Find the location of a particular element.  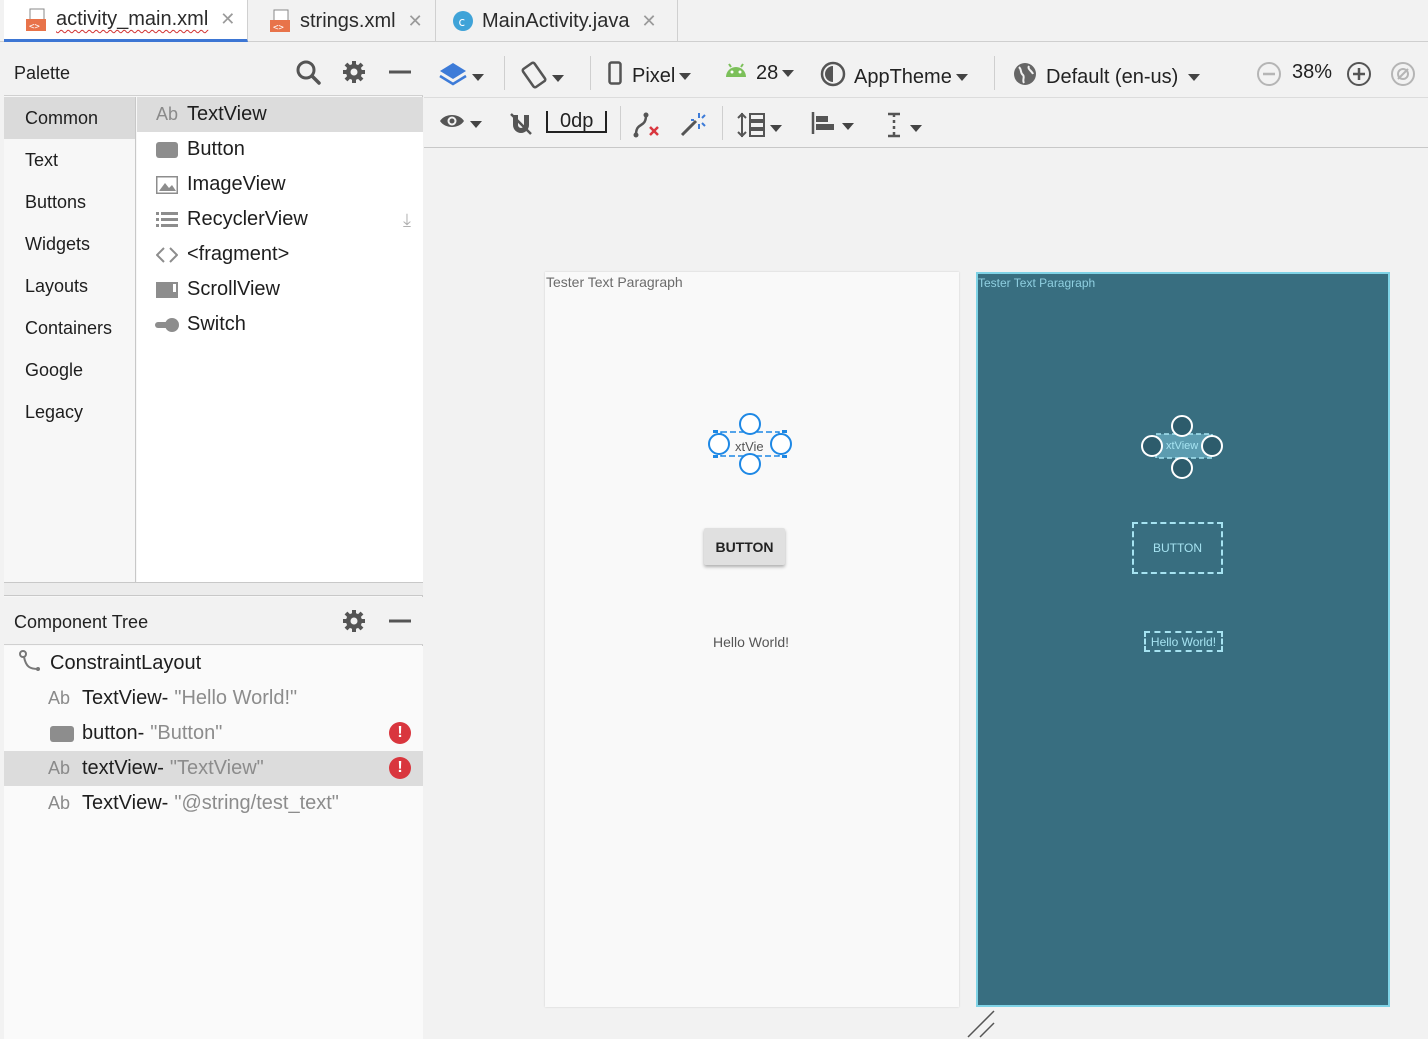

zoom-in-icon is located at coordinates (1359, 77).